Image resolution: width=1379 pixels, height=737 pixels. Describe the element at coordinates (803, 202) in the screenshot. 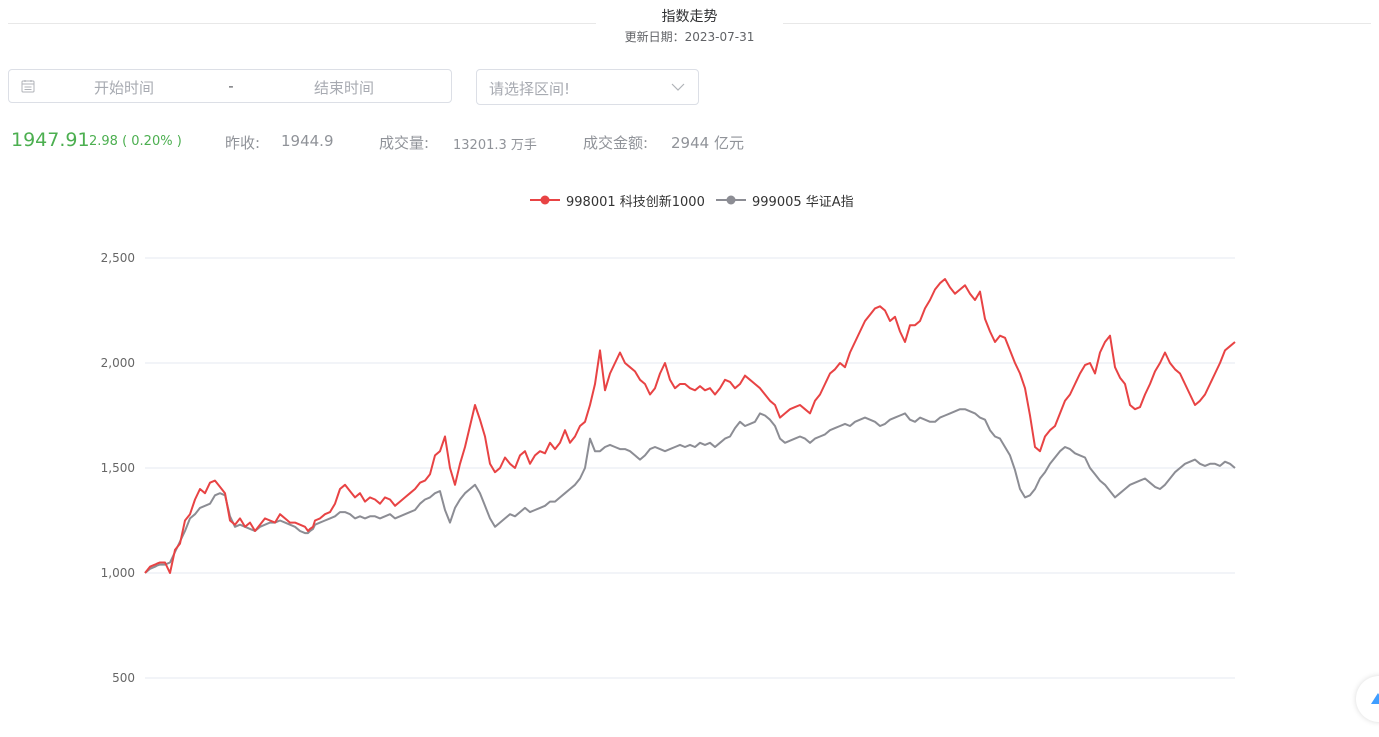

I see `legend-label-series-2: 999005 华证A指` at that location.